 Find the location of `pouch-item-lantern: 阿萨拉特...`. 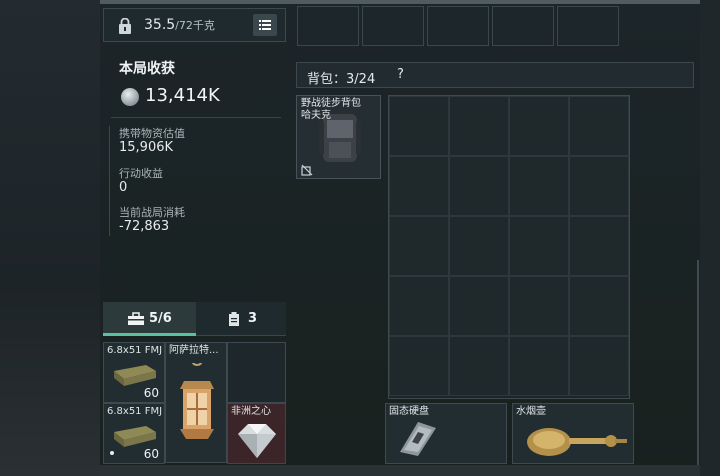

pouch-item-lantern: 阿萨拉特... is located at coordinates (196, 402).